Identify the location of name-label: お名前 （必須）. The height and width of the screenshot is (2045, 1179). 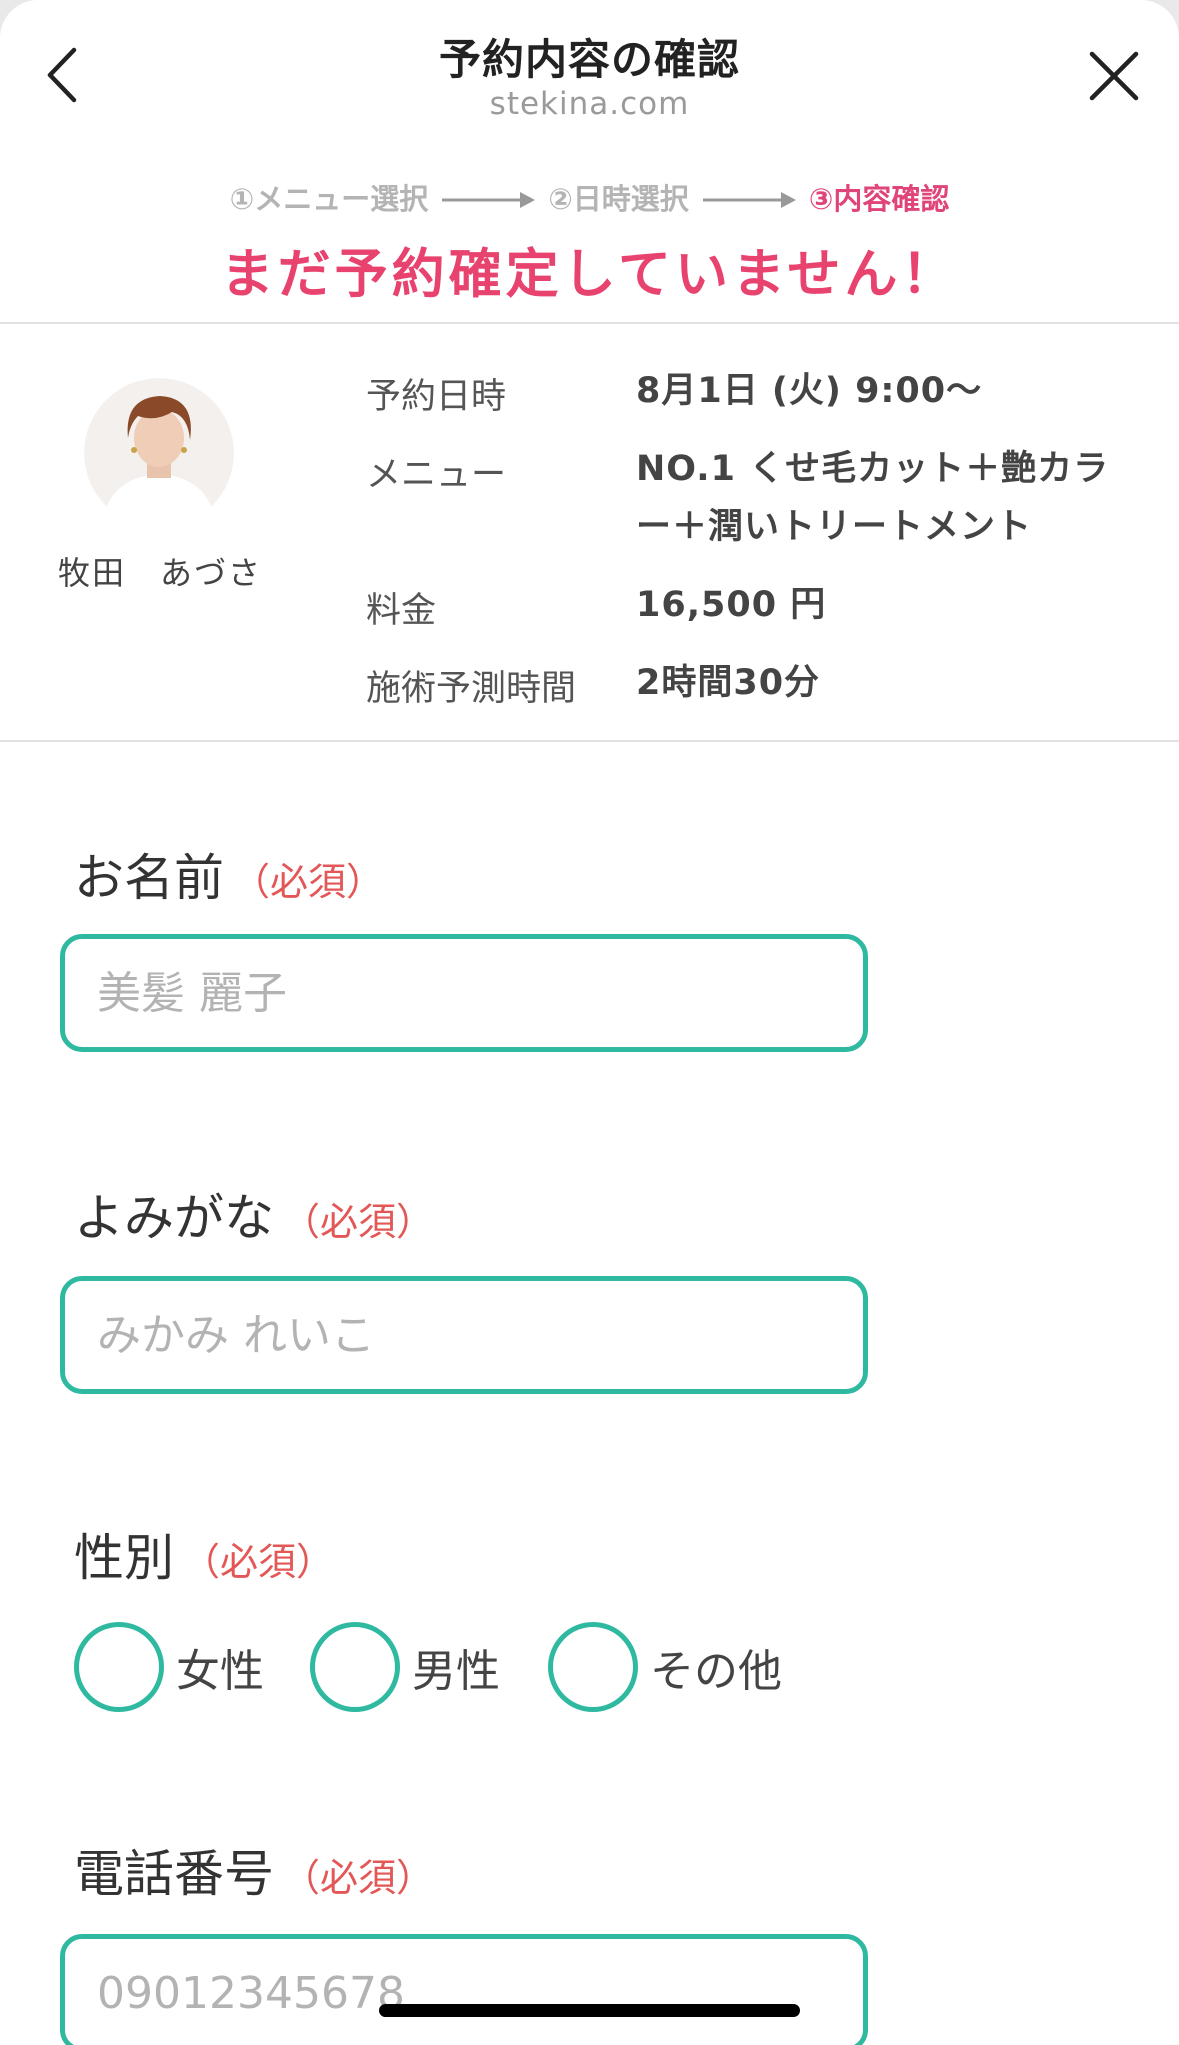
(229, 874).